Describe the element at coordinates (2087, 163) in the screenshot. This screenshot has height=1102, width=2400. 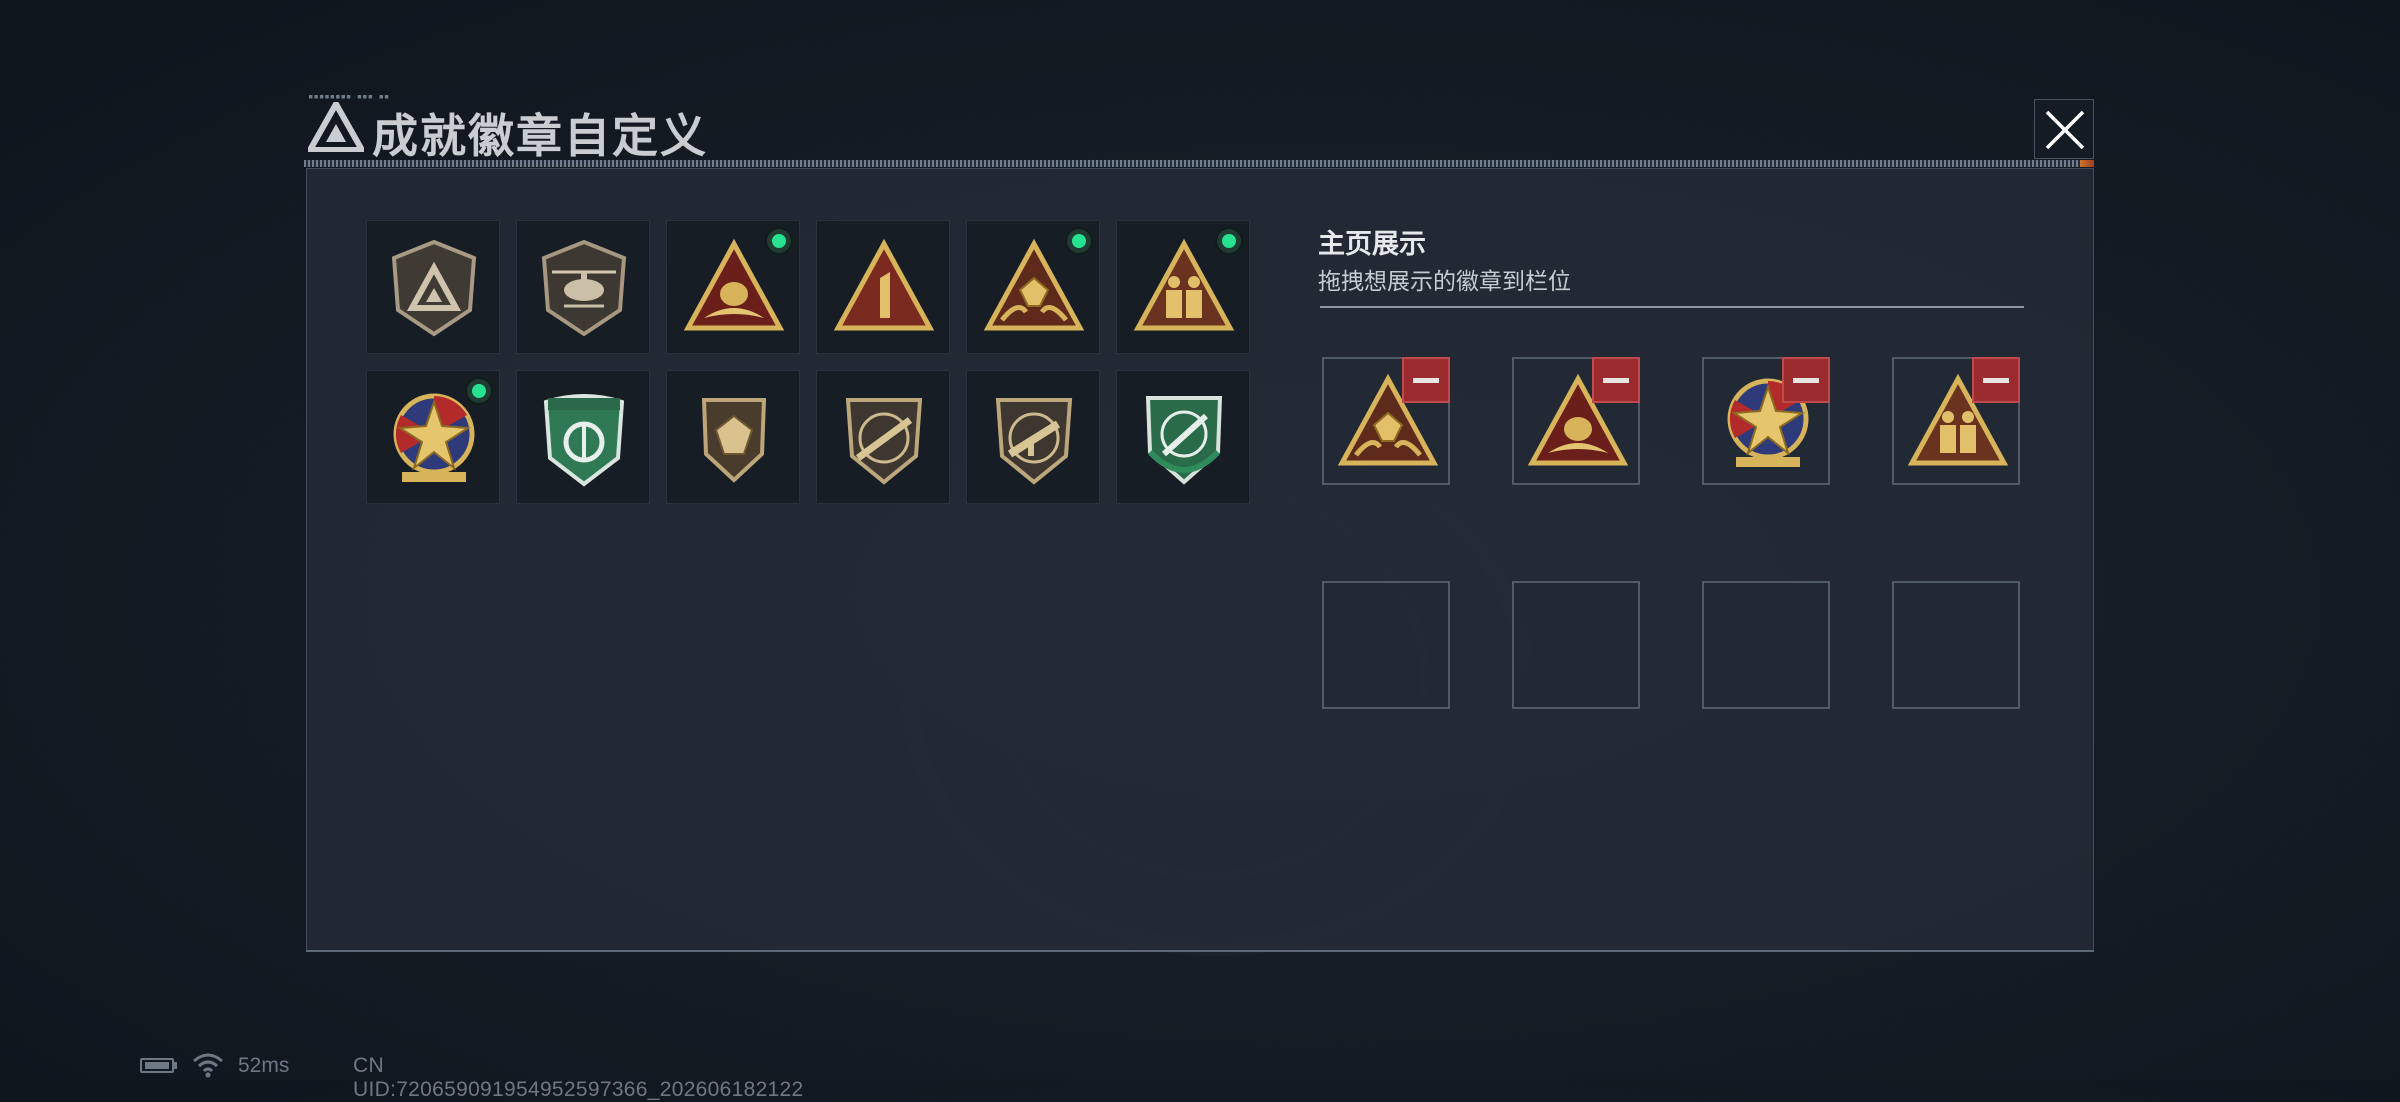
I see `header-stripe-accent` at that location.